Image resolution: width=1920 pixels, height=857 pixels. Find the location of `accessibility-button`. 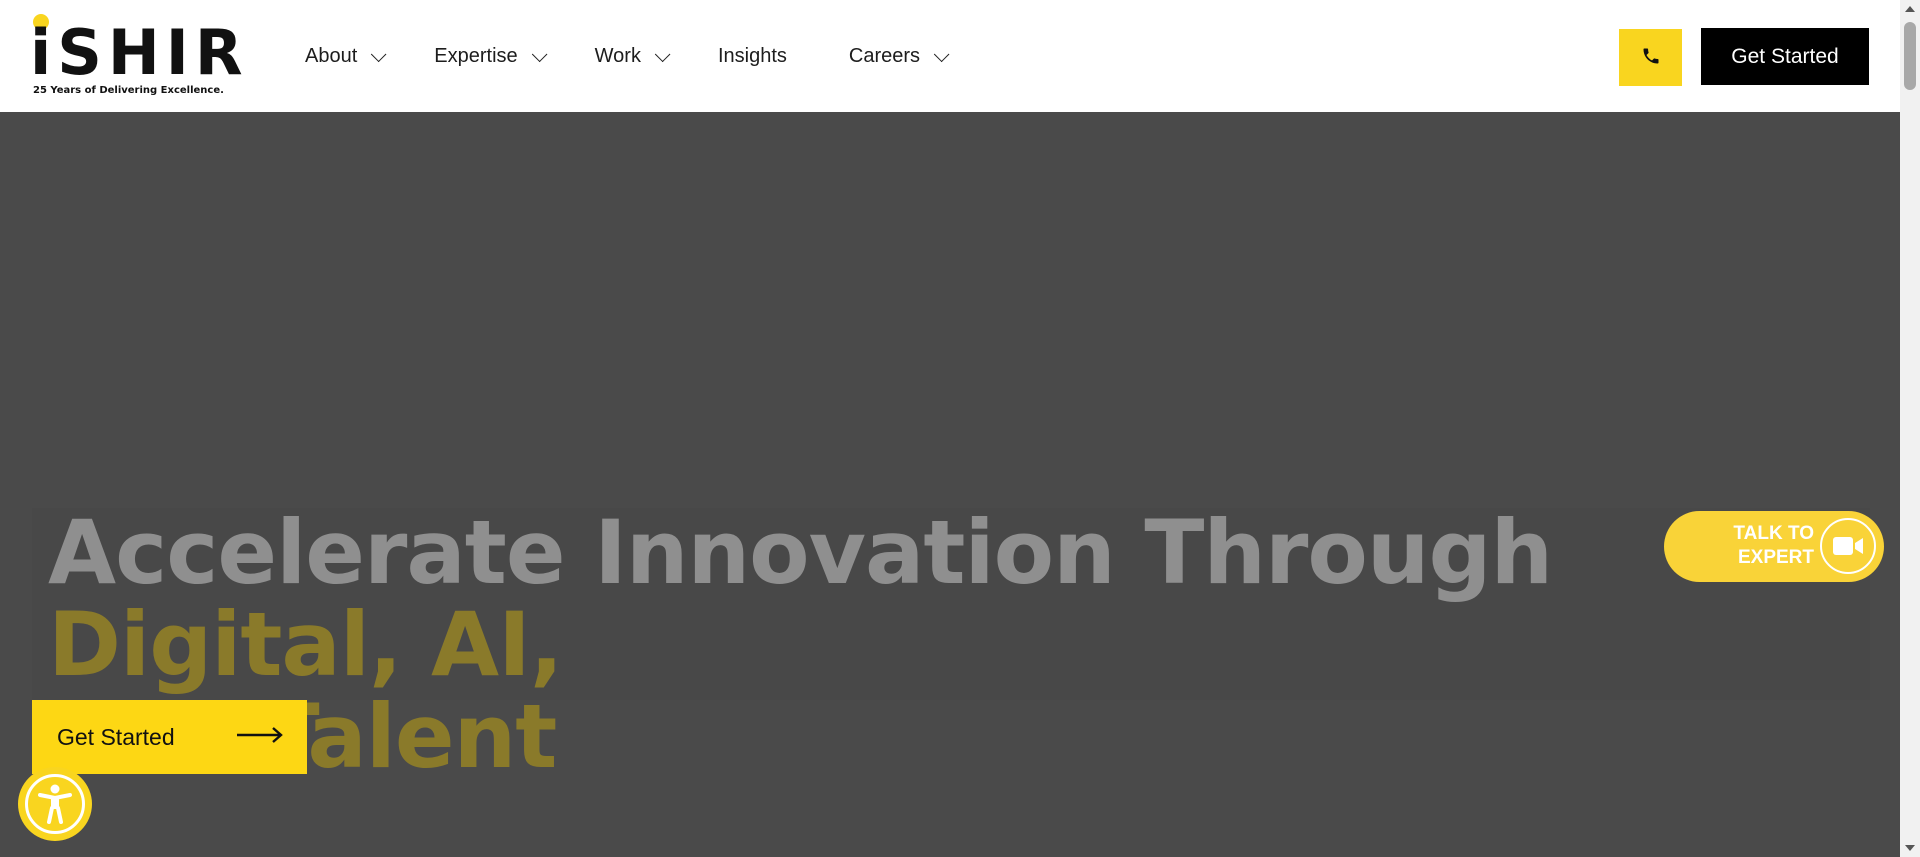

accessibility-button is located at coordinates (55, 804).